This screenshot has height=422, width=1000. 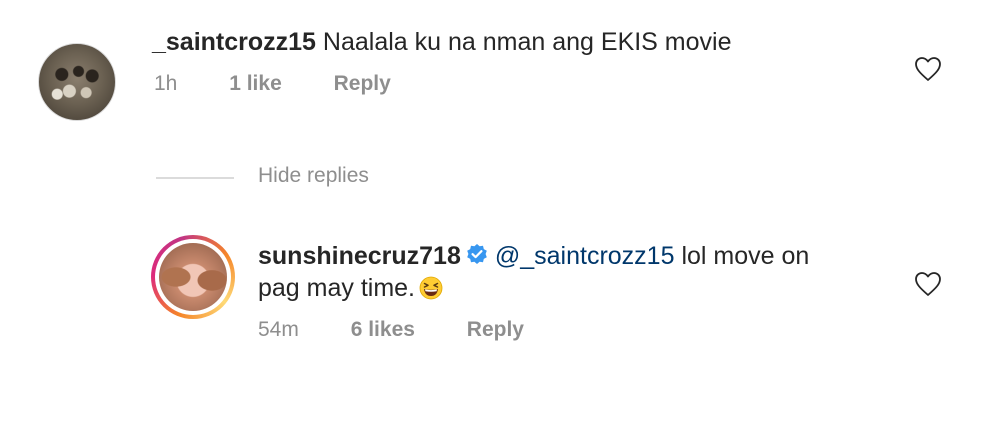 I want to click on avatar-saintcrozz15, so click(x=77, y=82).